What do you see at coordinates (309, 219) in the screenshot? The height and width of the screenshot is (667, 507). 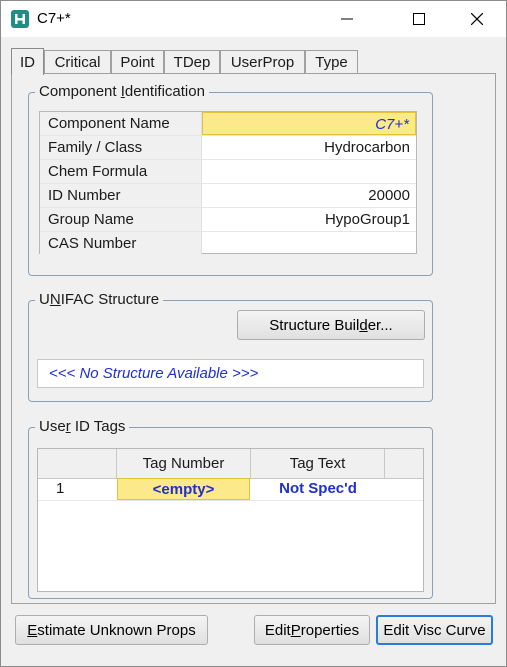 I see `group-name-field: HypoGroup1` at bounding box center [309, 219].